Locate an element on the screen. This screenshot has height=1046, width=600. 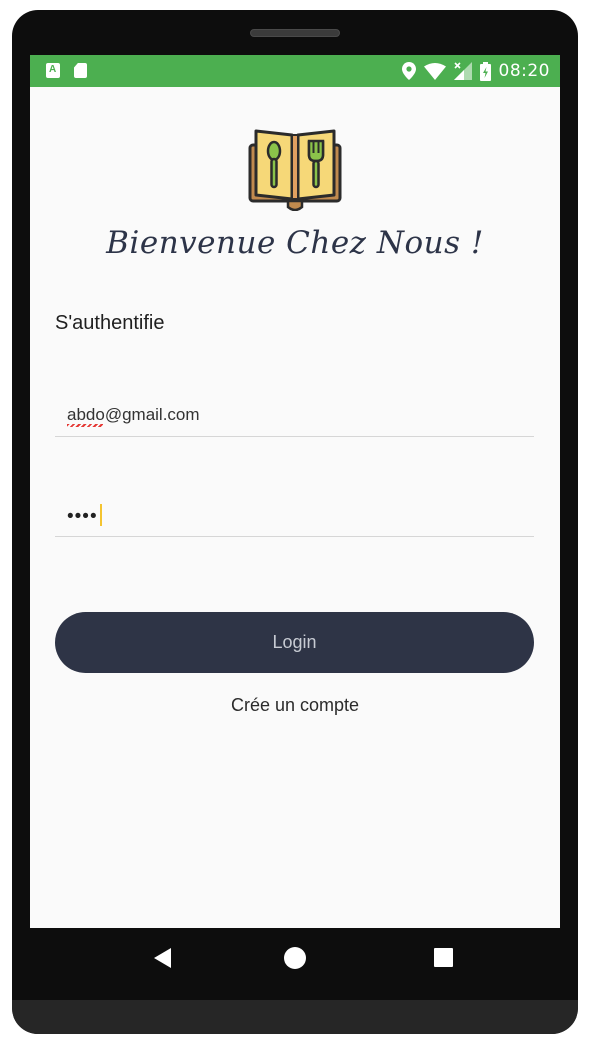
status-right-icons: 08:20 is located at coordinates (476, 71).